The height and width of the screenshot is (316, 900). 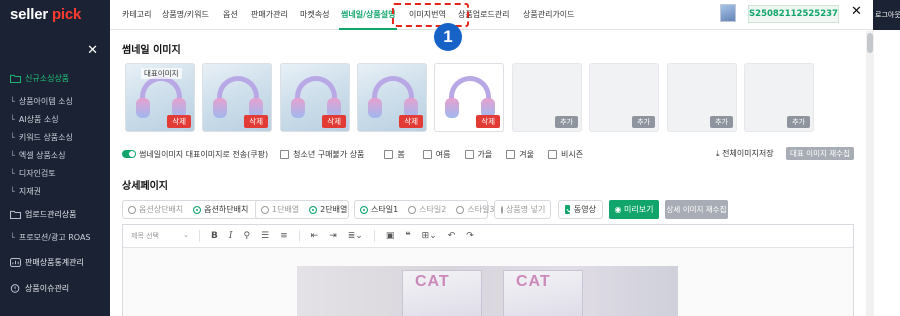 What do you see at coordinates (155, 209) in the screenshot?
I see `option-top-radio: 옵션상단배치` at bounding box center [155, 209].